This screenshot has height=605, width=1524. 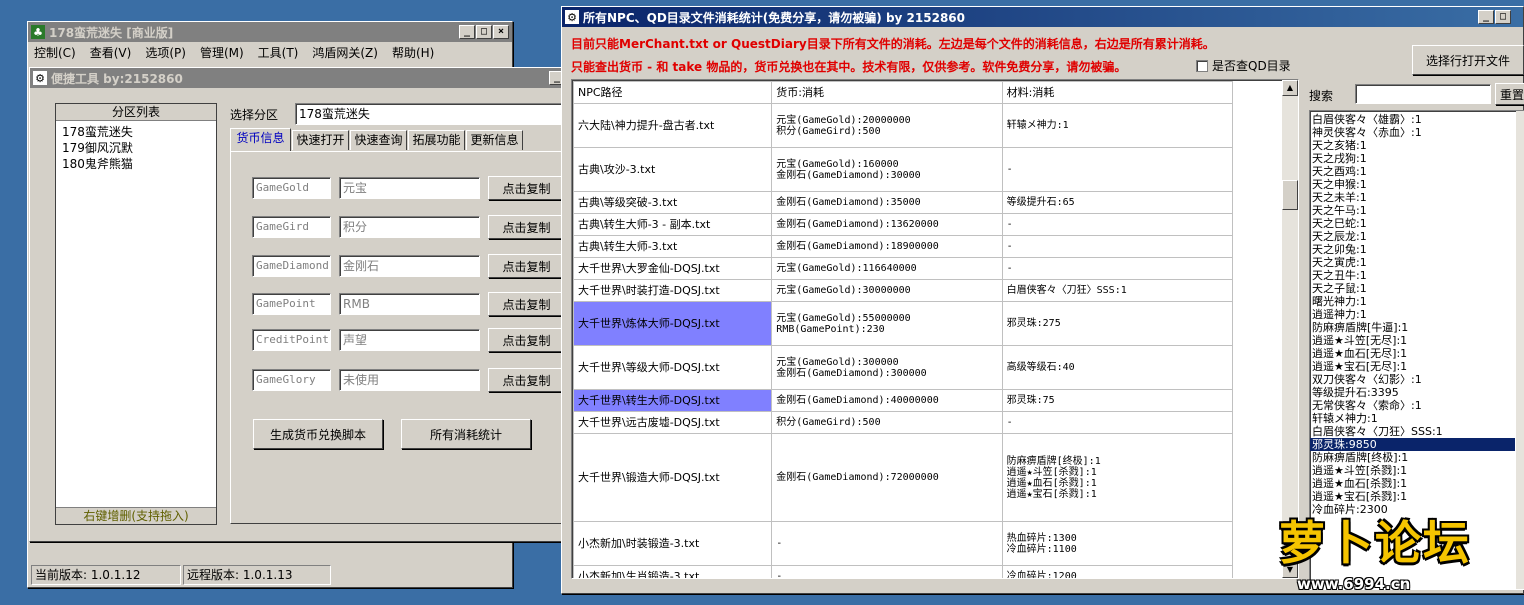 I want to click on partition-item: 180鬼斧熊猫, so click(x=136, y=164).